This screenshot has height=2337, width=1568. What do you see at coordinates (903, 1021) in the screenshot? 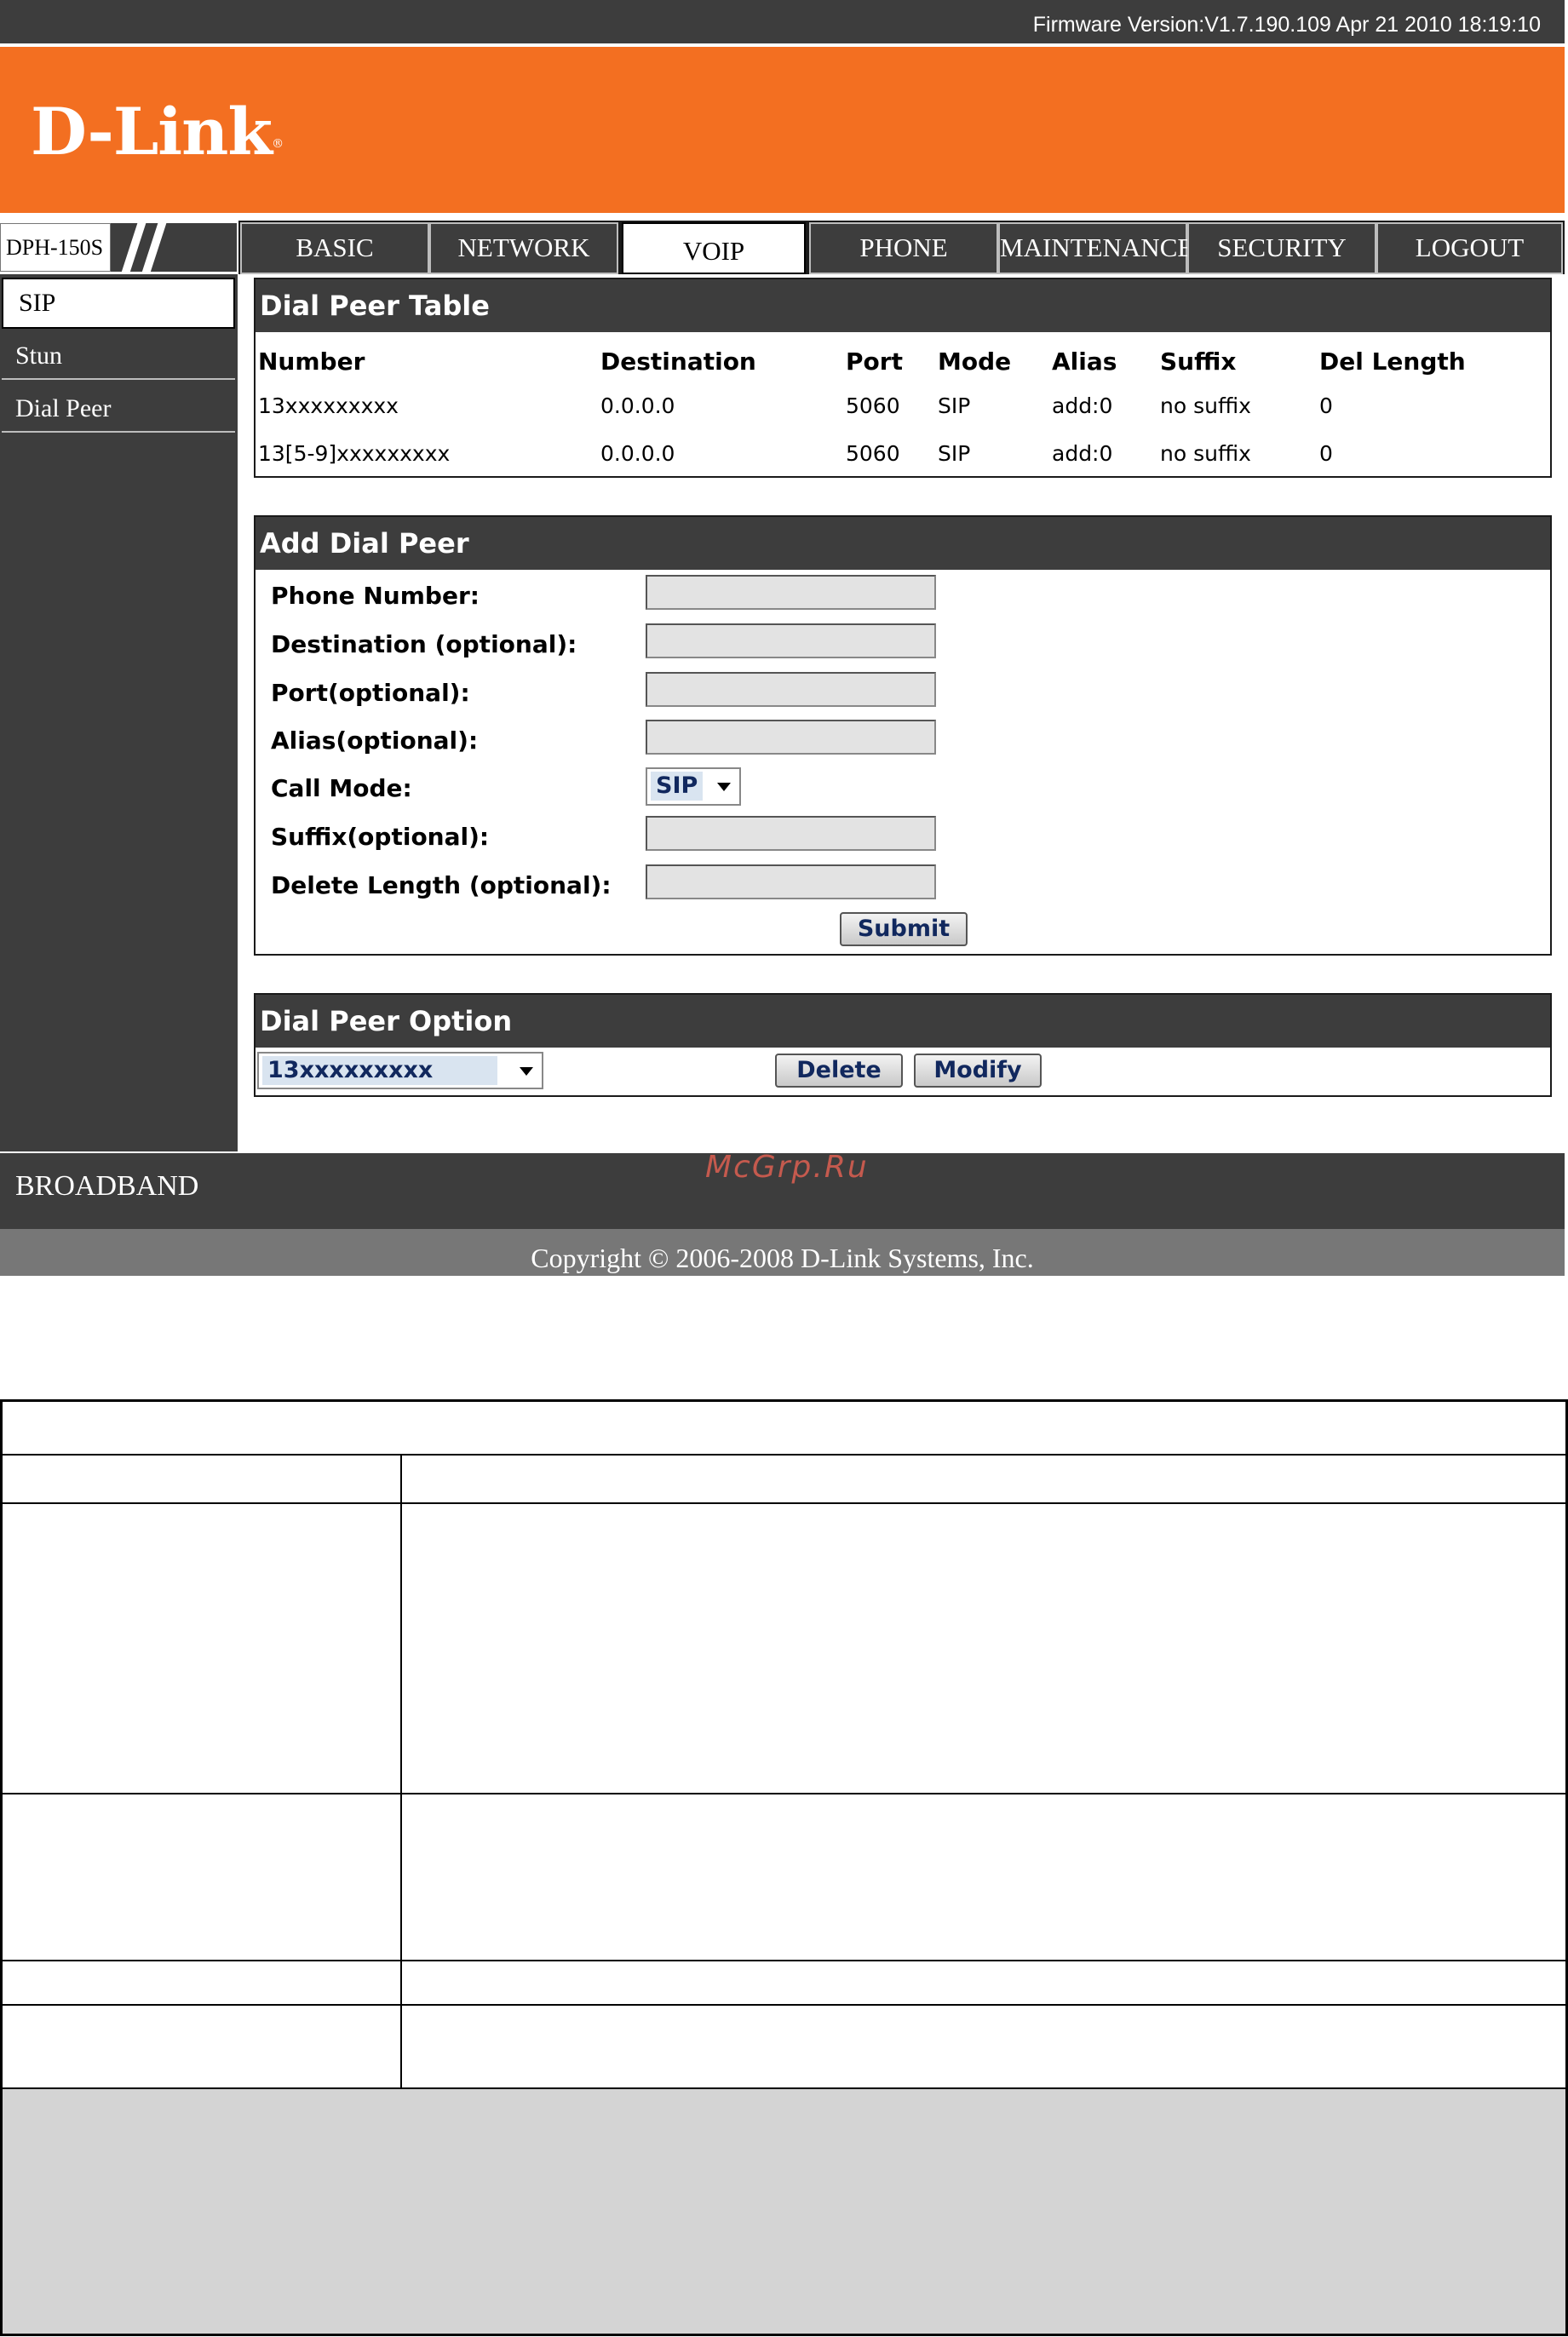
I see `dial-peer-option-title: Dial Peer Option` at bounding box center [903, 1021].